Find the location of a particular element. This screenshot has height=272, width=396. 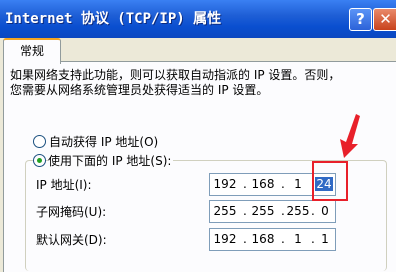

default-gateway-field: 192 . 168 . 1 . 1 is located at coordinates (272, 239).